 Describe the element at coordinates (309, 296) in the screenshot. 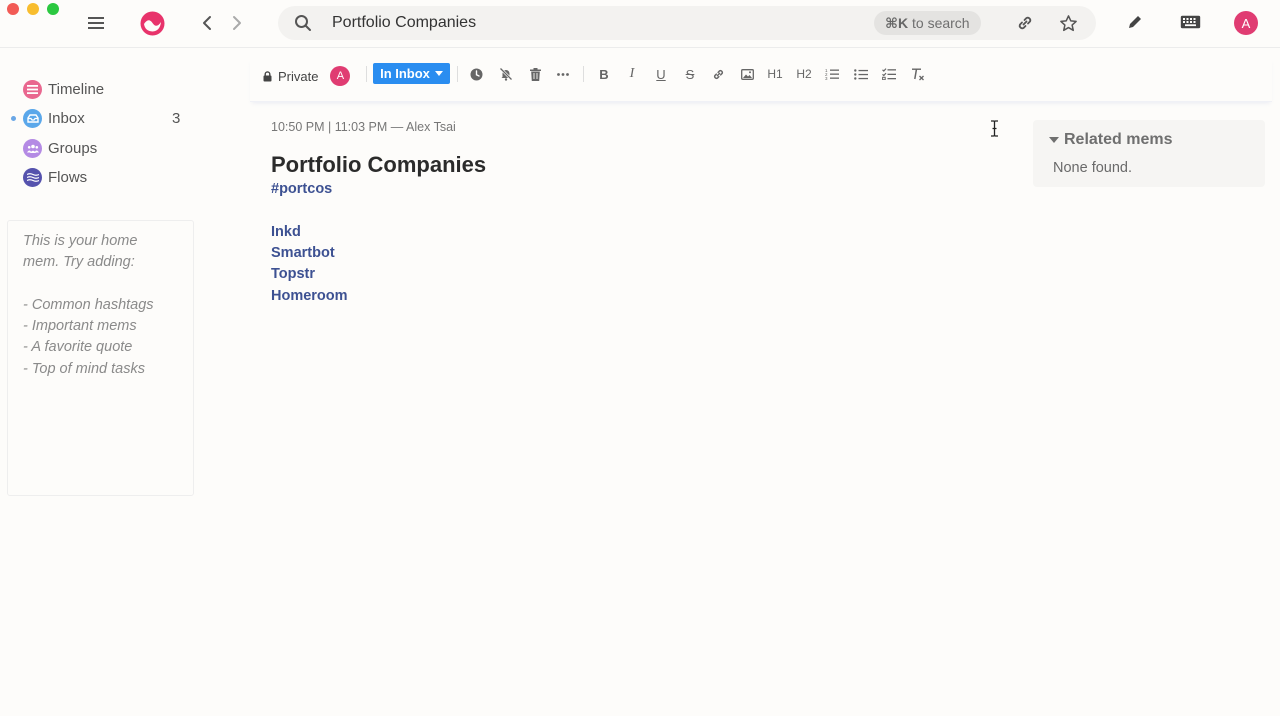

I see `company-link: Homeroom` at that location.